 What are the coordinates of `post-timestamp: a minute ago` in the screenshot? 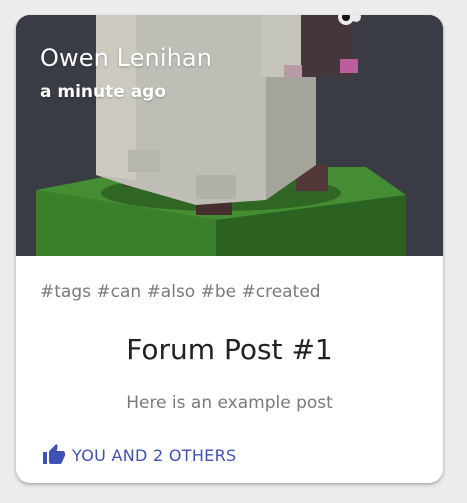 It's located at (103, 92).